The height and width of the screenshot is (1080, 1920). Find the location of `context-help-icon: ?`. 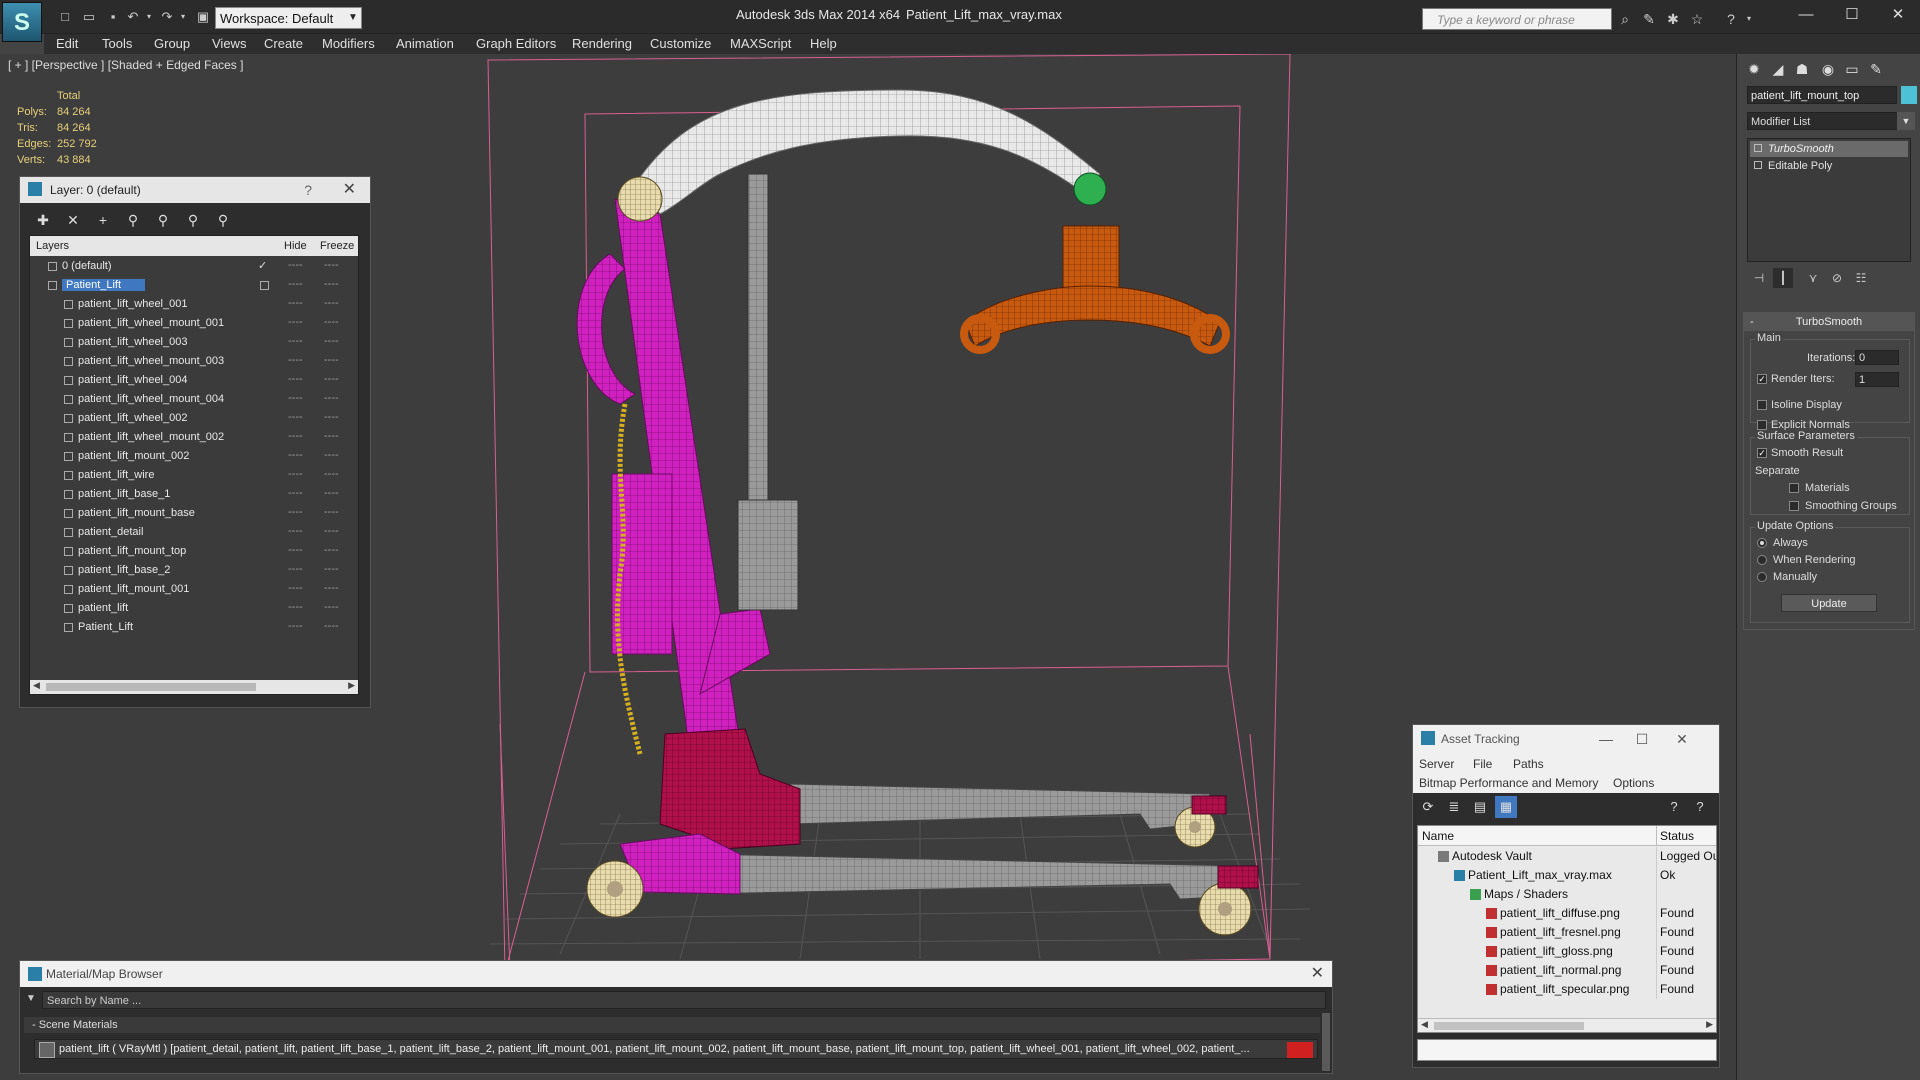

context-help-icon: ? is located at coordinates (1700, 807).